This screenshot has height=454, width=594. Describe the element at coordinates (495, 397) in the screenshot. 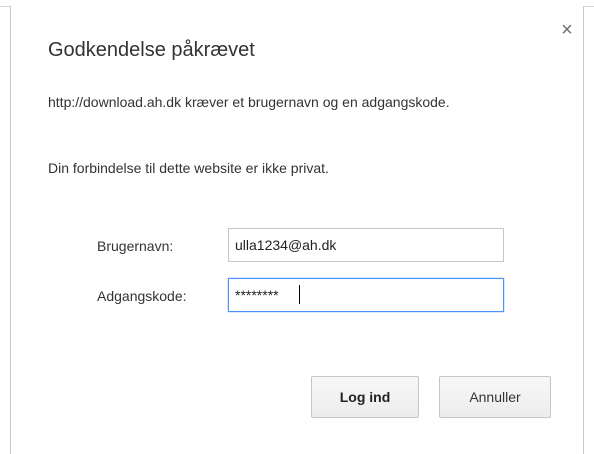

I see `cancel-button: Annuller` at that location.